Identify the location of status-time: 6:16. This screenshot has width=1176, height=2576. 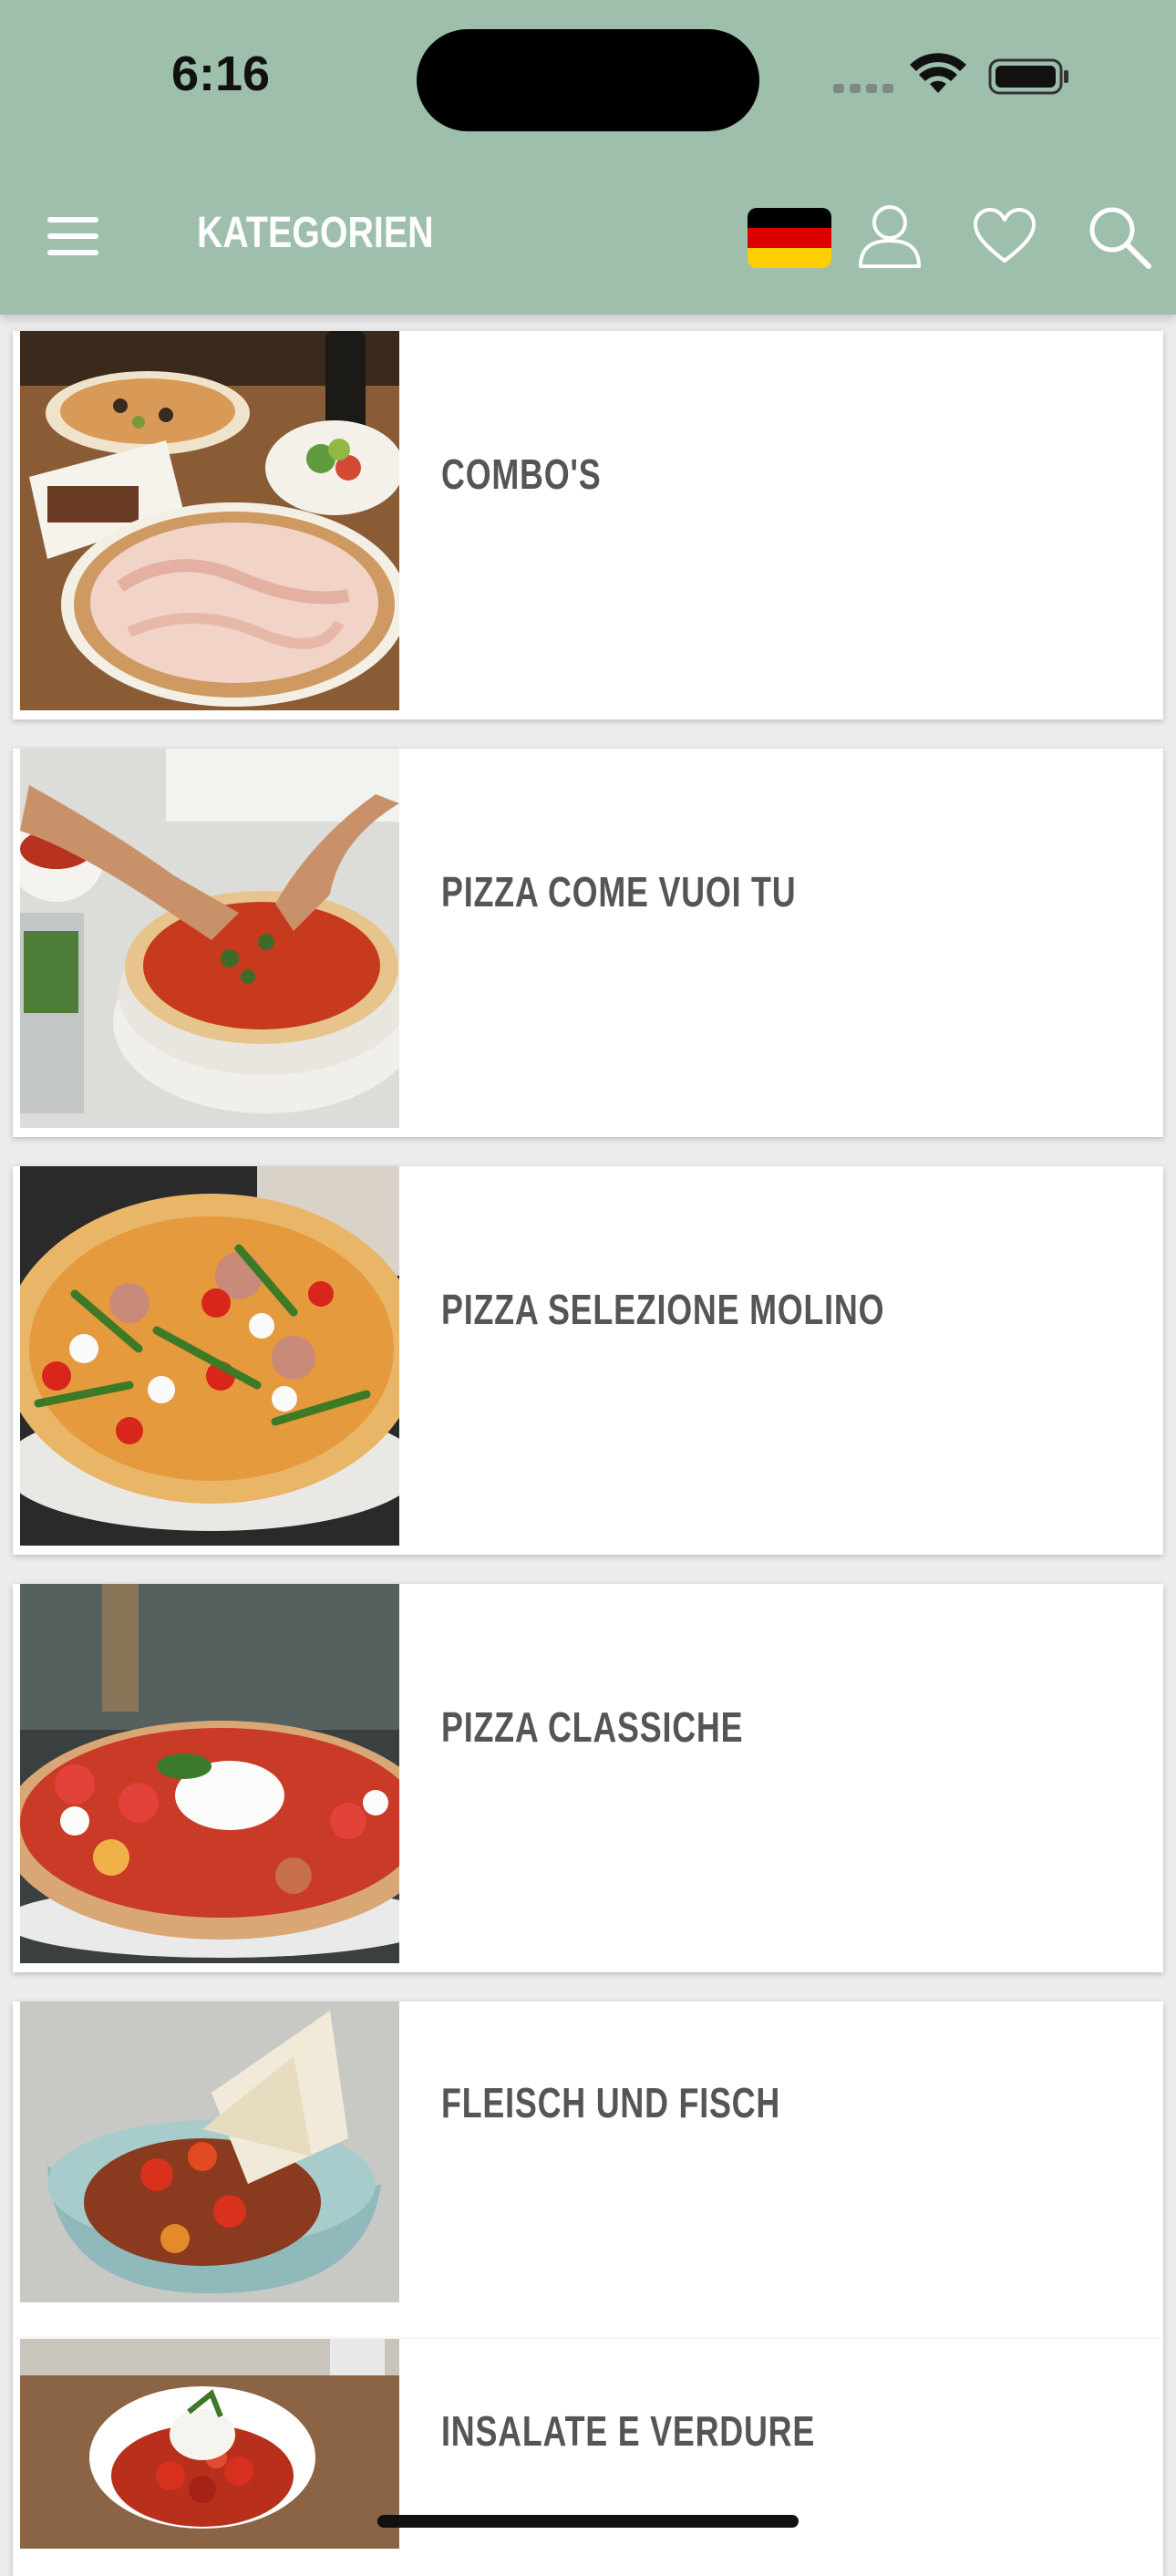
(221, 74).